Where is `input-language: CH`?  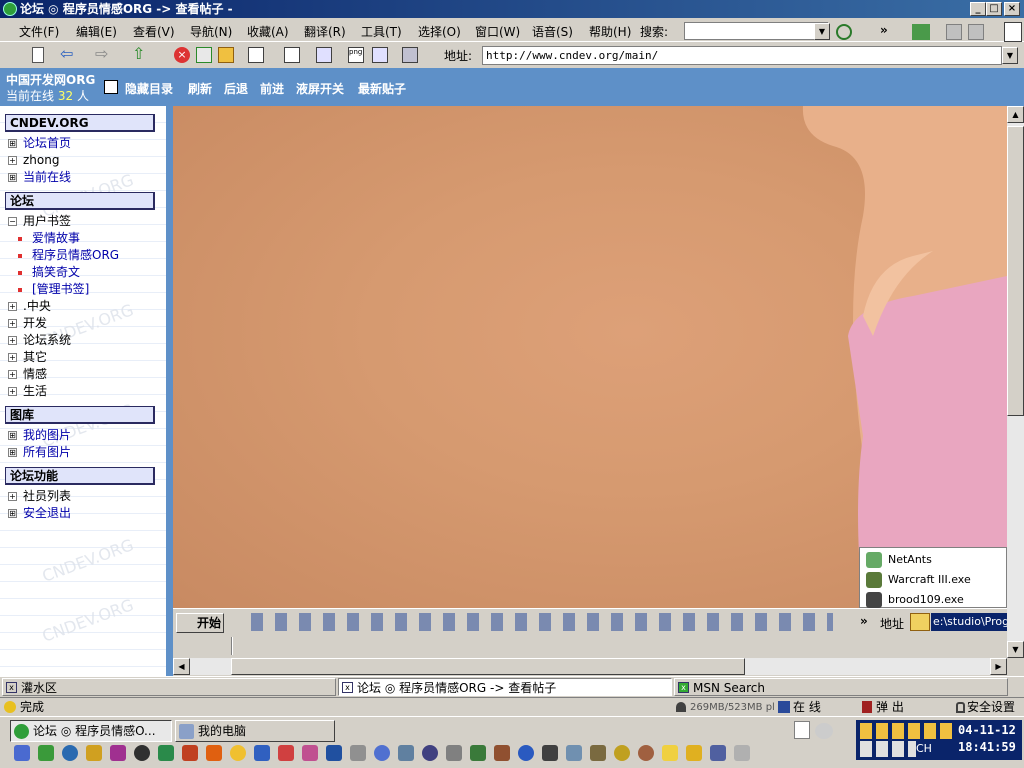 input-language: CH is located at coordinates (924, 748).